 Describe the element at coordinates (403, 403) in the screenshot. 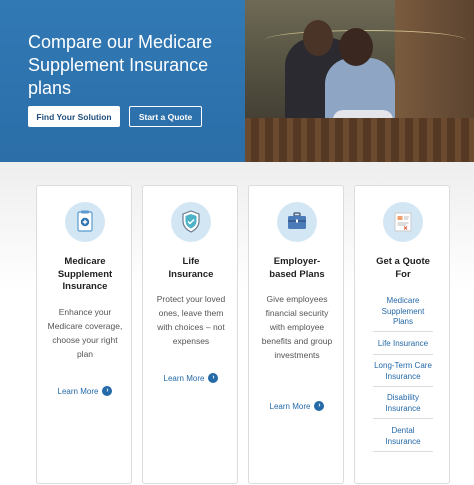

I see `quote-link-disability: Disability Insurance` at that location.